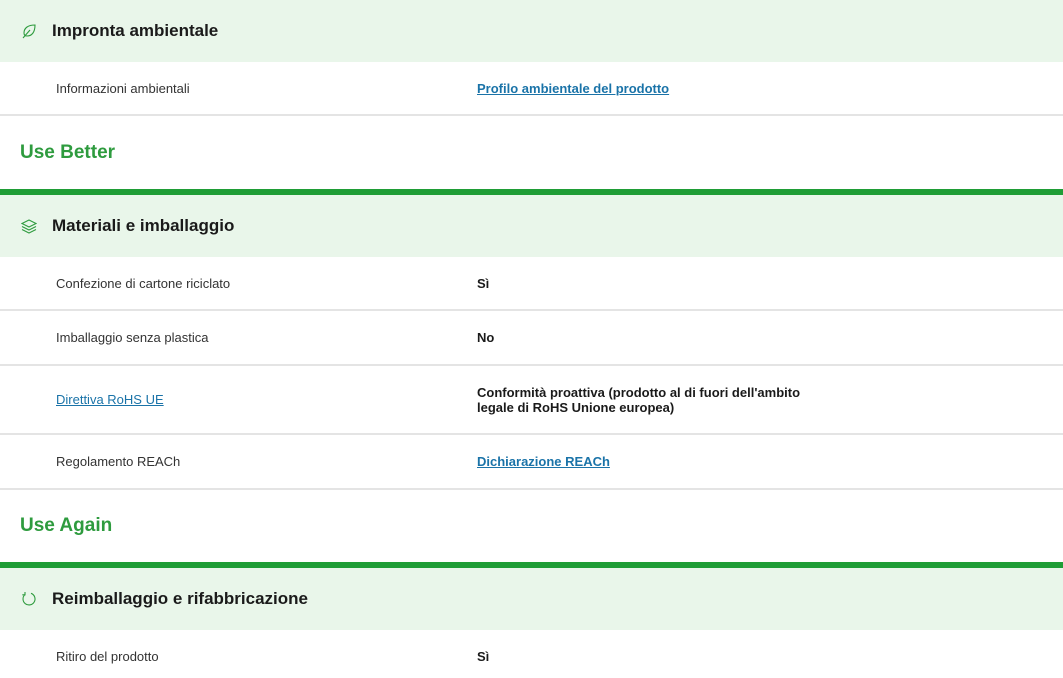  Describe the element at coordinates (68, 152) in the screenshot. I see `section-title-use-better: Use Better` at that location.